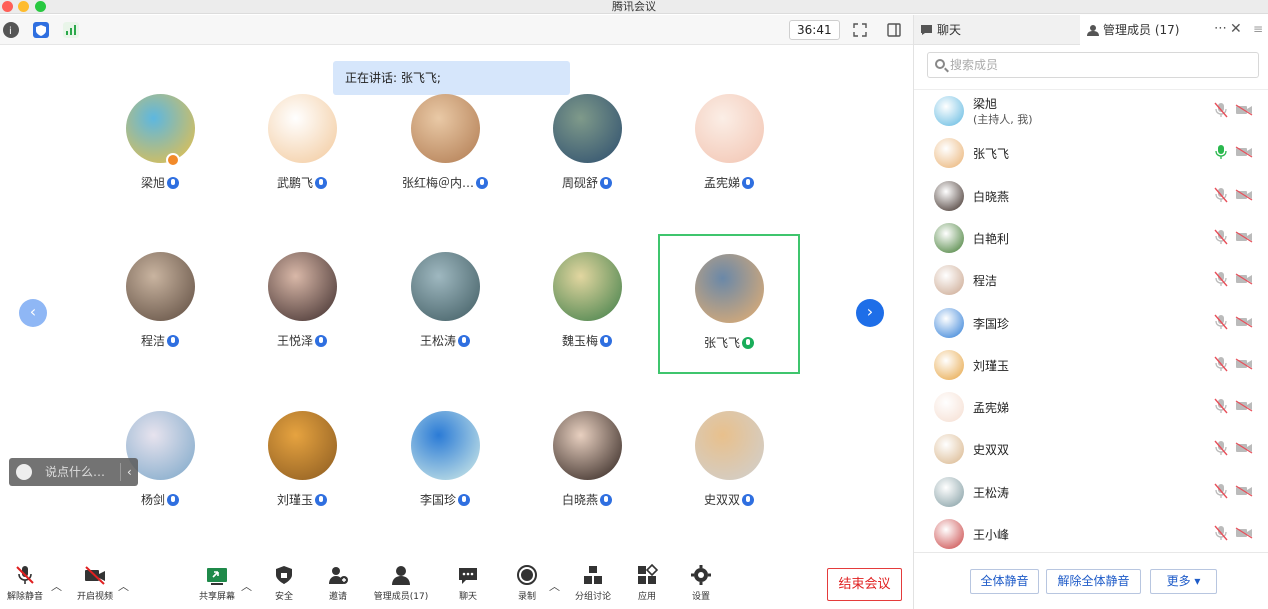  What do you see at coordinates (284, 586) in the screenshot?
I see `security-button: 安全` at bounding box center [284, 586].